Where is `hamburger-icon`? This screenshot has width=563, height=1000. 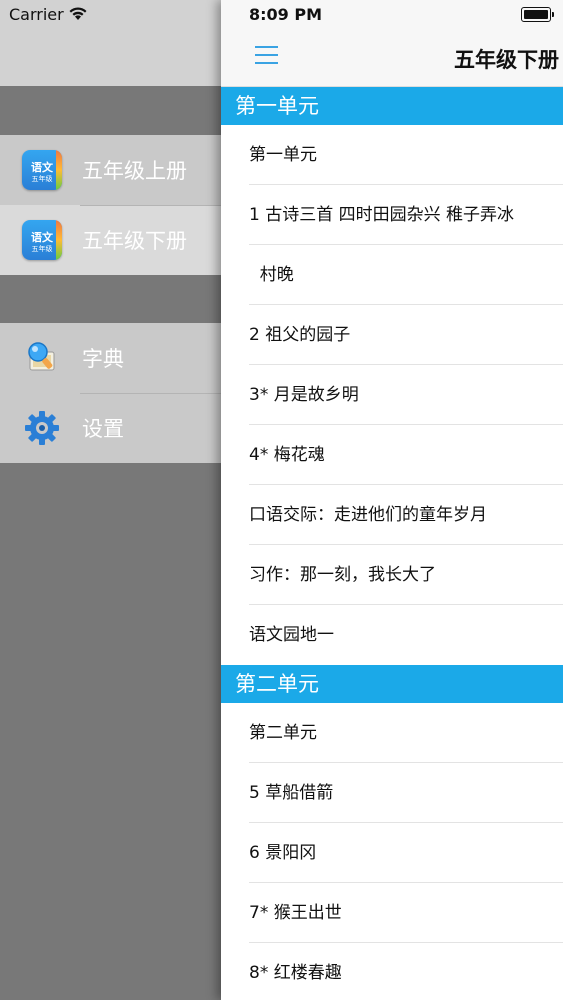
hamburger-icon is located at coordinates (266, 55).